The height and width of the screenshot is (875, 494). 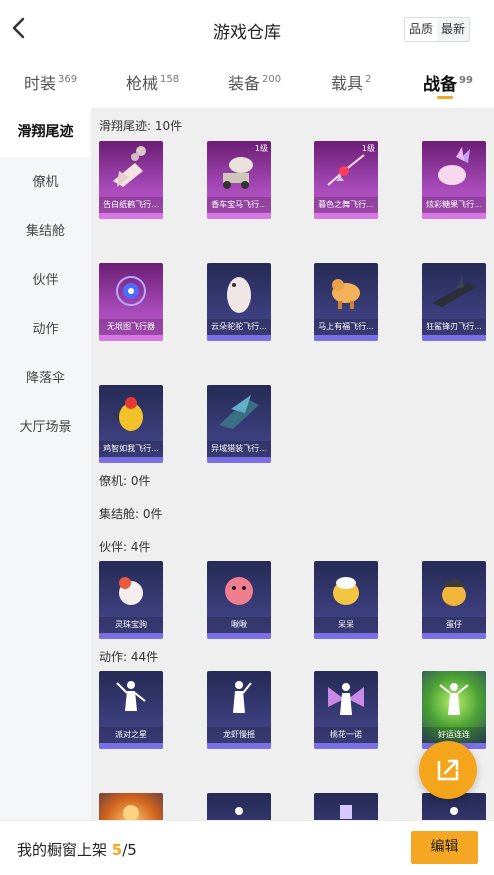 What do you see at coordinates (454, 710) in the screenshot?
I see `item-card: 好运连连` at bounding box center [454, 710].